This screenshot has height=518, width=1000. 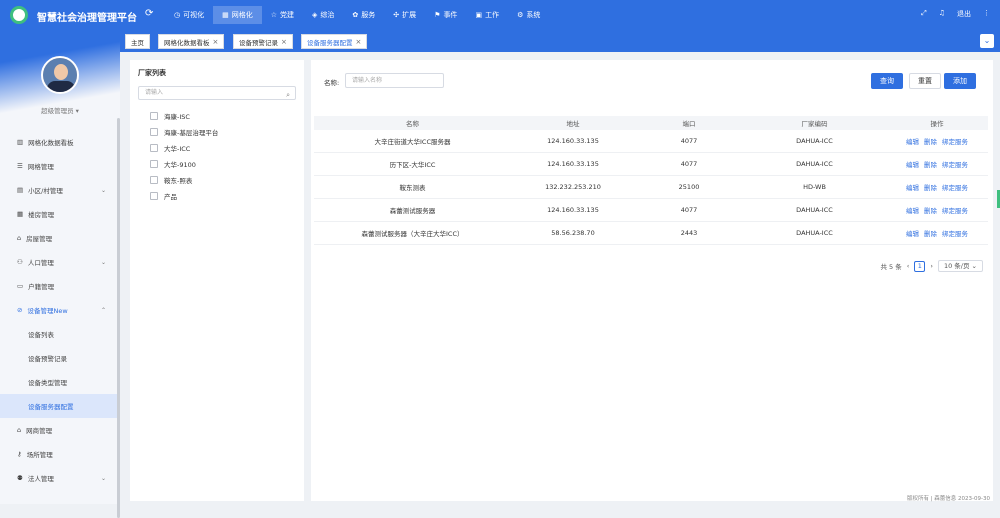 What do you see at coordinates (960, 266) in the screenshot?
I see `page-size-select: 10 条/页 ⌄` at bounding box center [960, 266].